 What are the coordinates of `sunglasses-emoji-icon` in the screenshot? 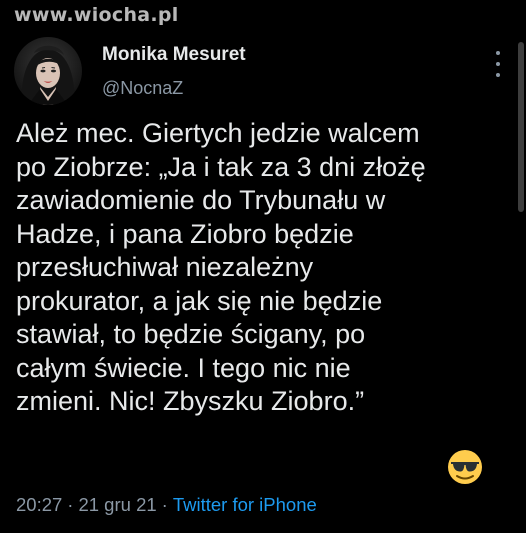 It's located at (465, 467).